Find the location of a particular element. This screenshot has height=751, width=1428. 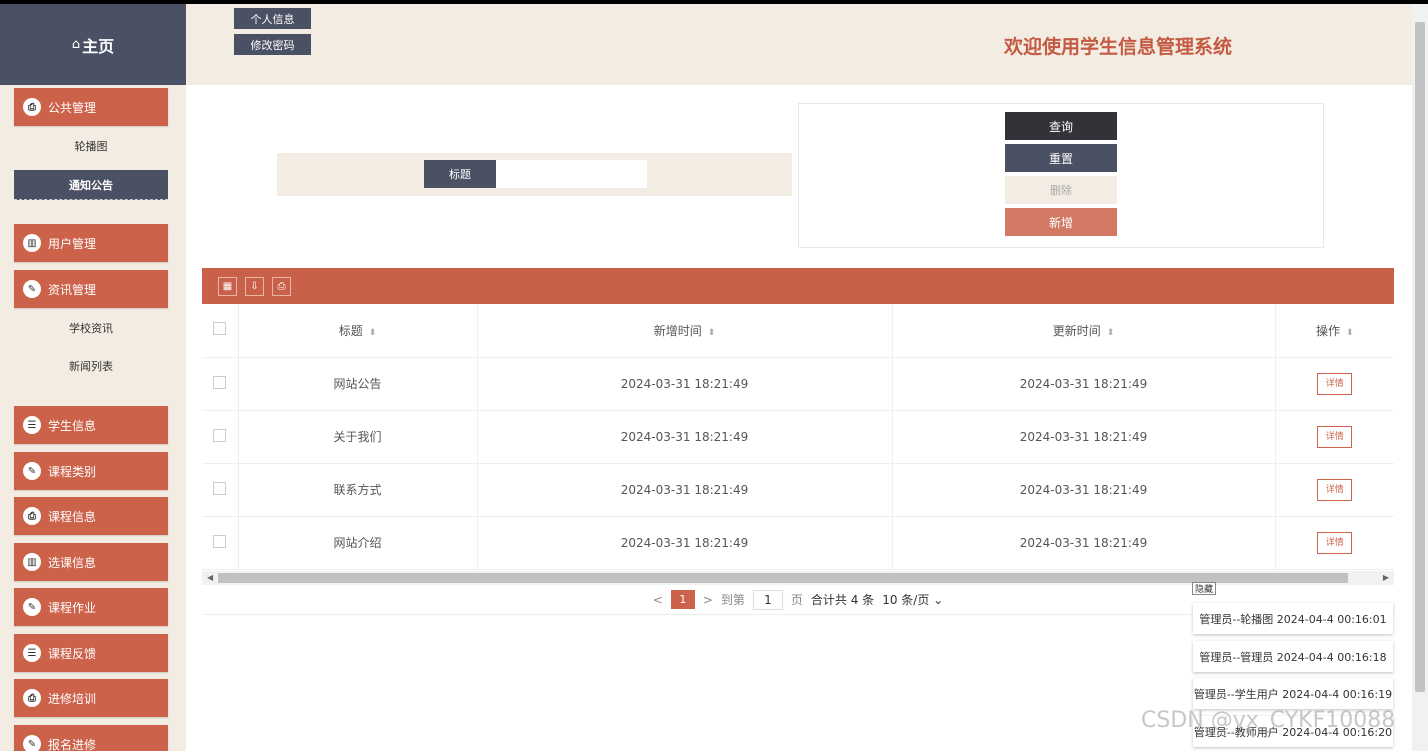

next-page-button: > is located at coordinates (708, 600).